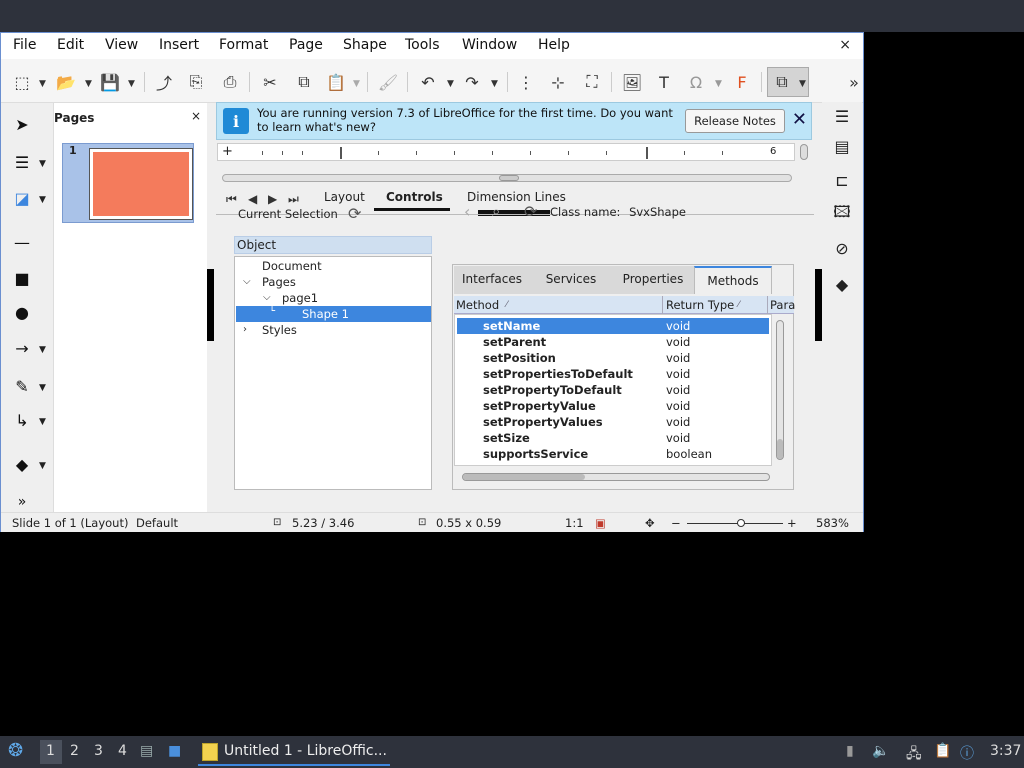  Describe the element at coordinates (526, 82) in the screenshot. I see `grid-icon: ⋮` at that location.